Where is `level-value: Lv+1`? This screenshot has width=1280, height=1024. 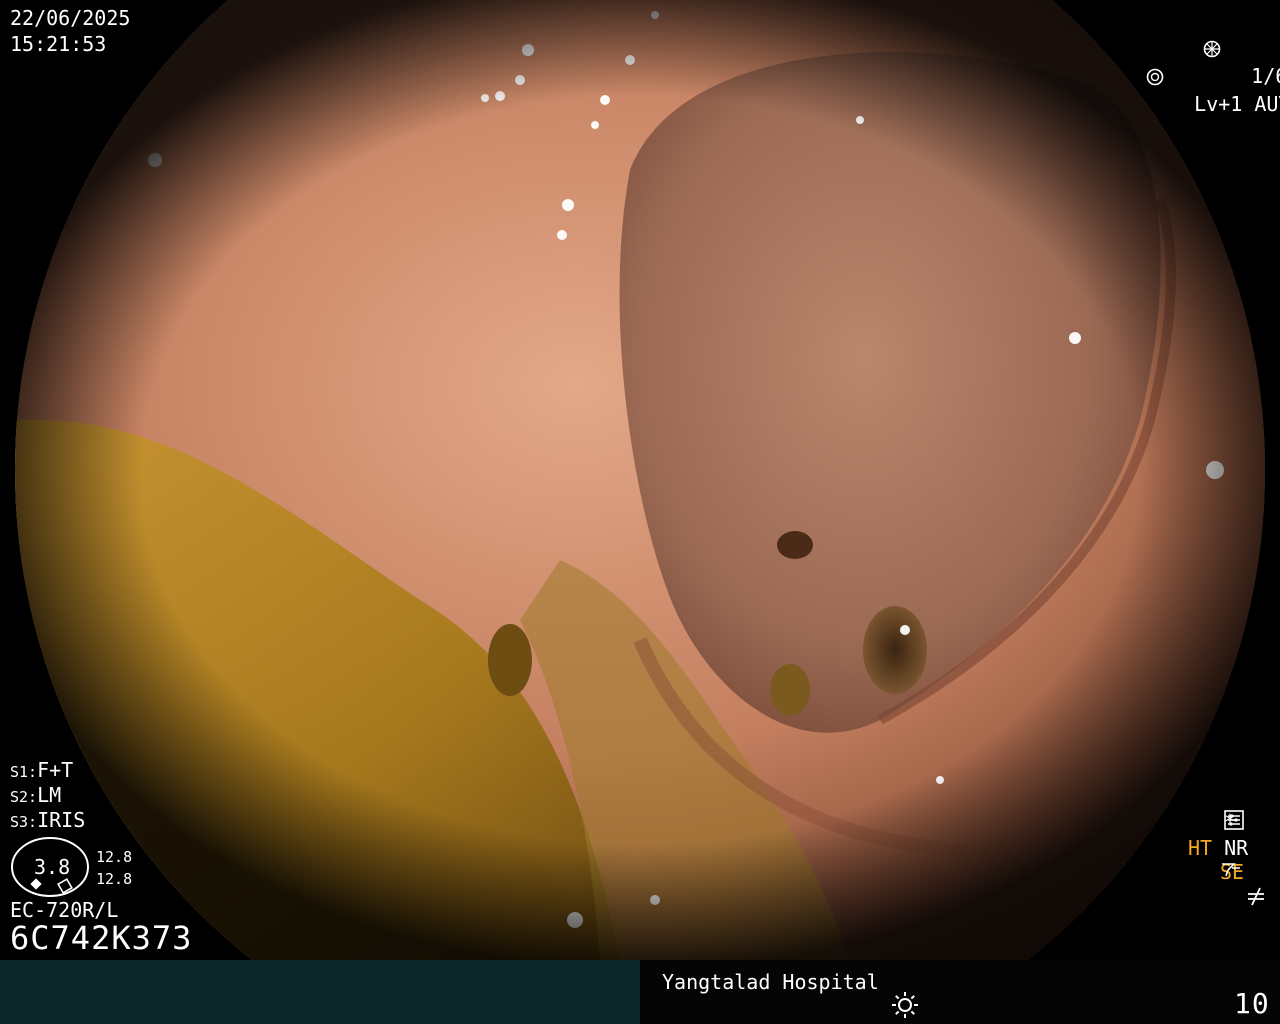 level-value: Lv+1 is located at coordinates (1218, 104).